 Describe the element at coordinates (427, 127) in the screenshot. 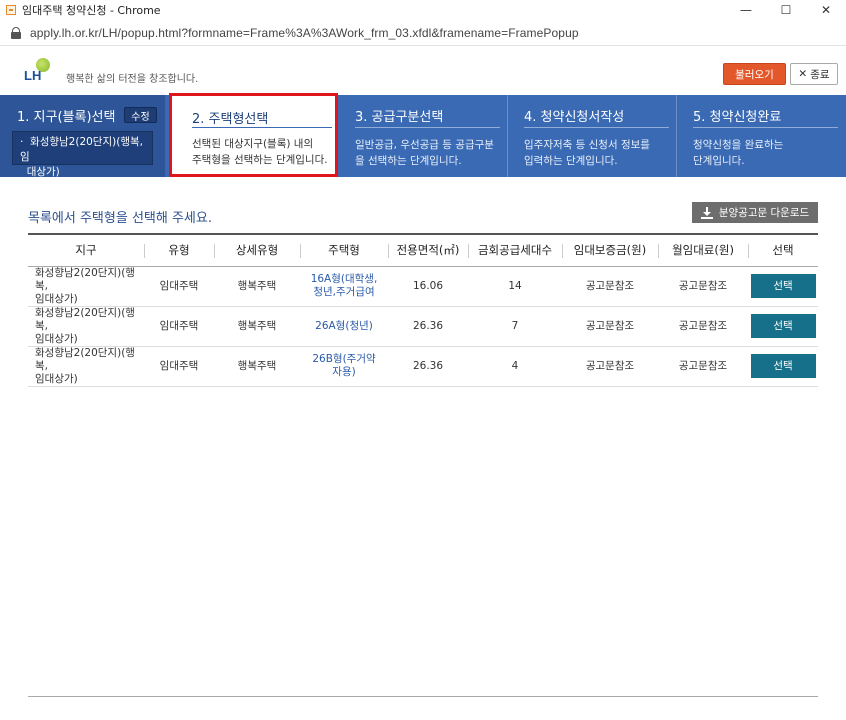

I see `step-3-underline` at that location.